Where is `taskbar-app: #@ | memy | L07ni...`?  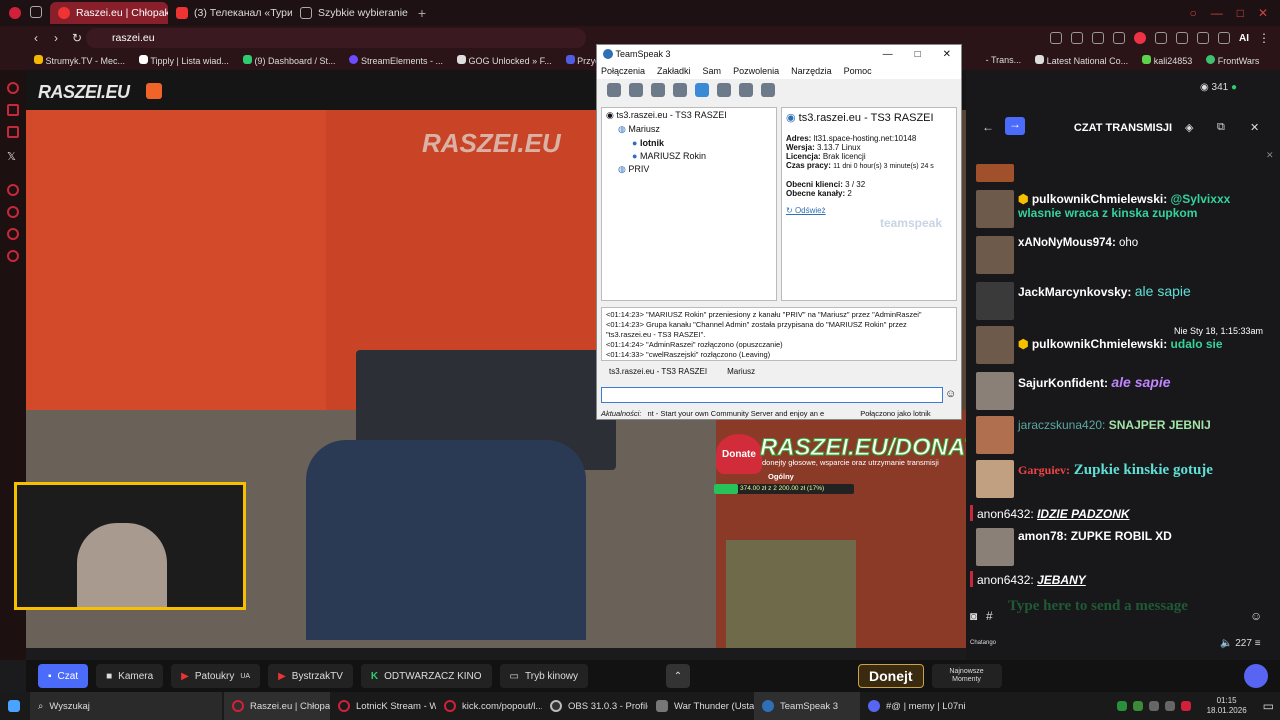 taskbar-app: #@ | memy | L07ni... is located at coordinates (913, 706).